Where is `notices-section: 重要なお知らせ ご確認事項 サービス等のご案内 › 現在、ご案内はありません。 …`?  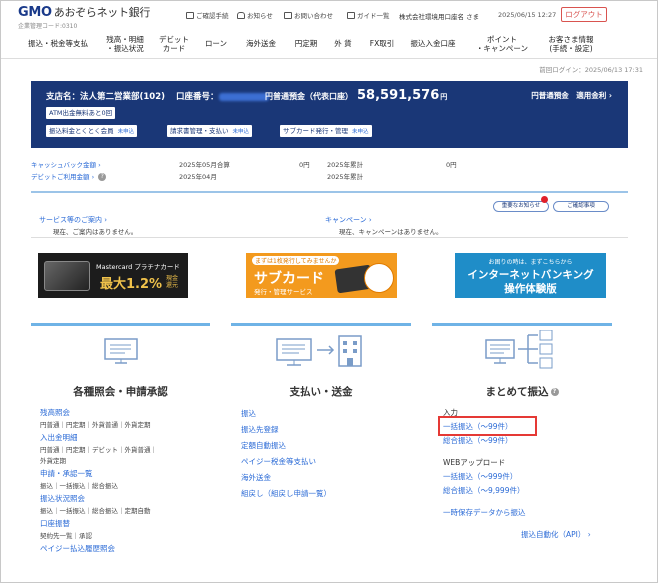
notices-section: 重要なお知らせ ご確認事項 サービス等のご案内 › 現在、ご案内はありません。 … is located at coordinates (329, 214).